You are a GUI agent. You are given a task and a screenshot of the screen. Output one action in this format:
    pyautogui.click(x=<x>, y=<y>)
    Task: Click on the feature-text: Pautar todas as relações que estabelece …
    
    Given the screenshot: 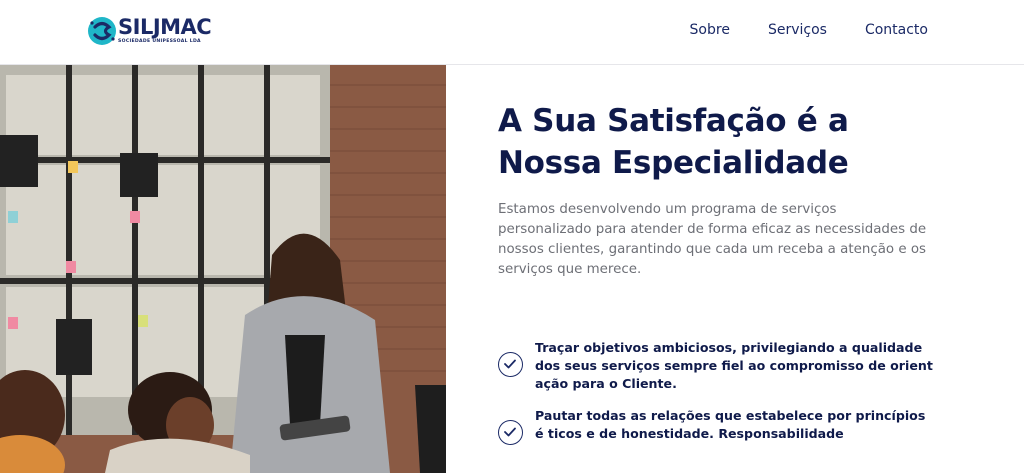 What is the action you would take?
    pyautogui.click(x=730, y=424)
    